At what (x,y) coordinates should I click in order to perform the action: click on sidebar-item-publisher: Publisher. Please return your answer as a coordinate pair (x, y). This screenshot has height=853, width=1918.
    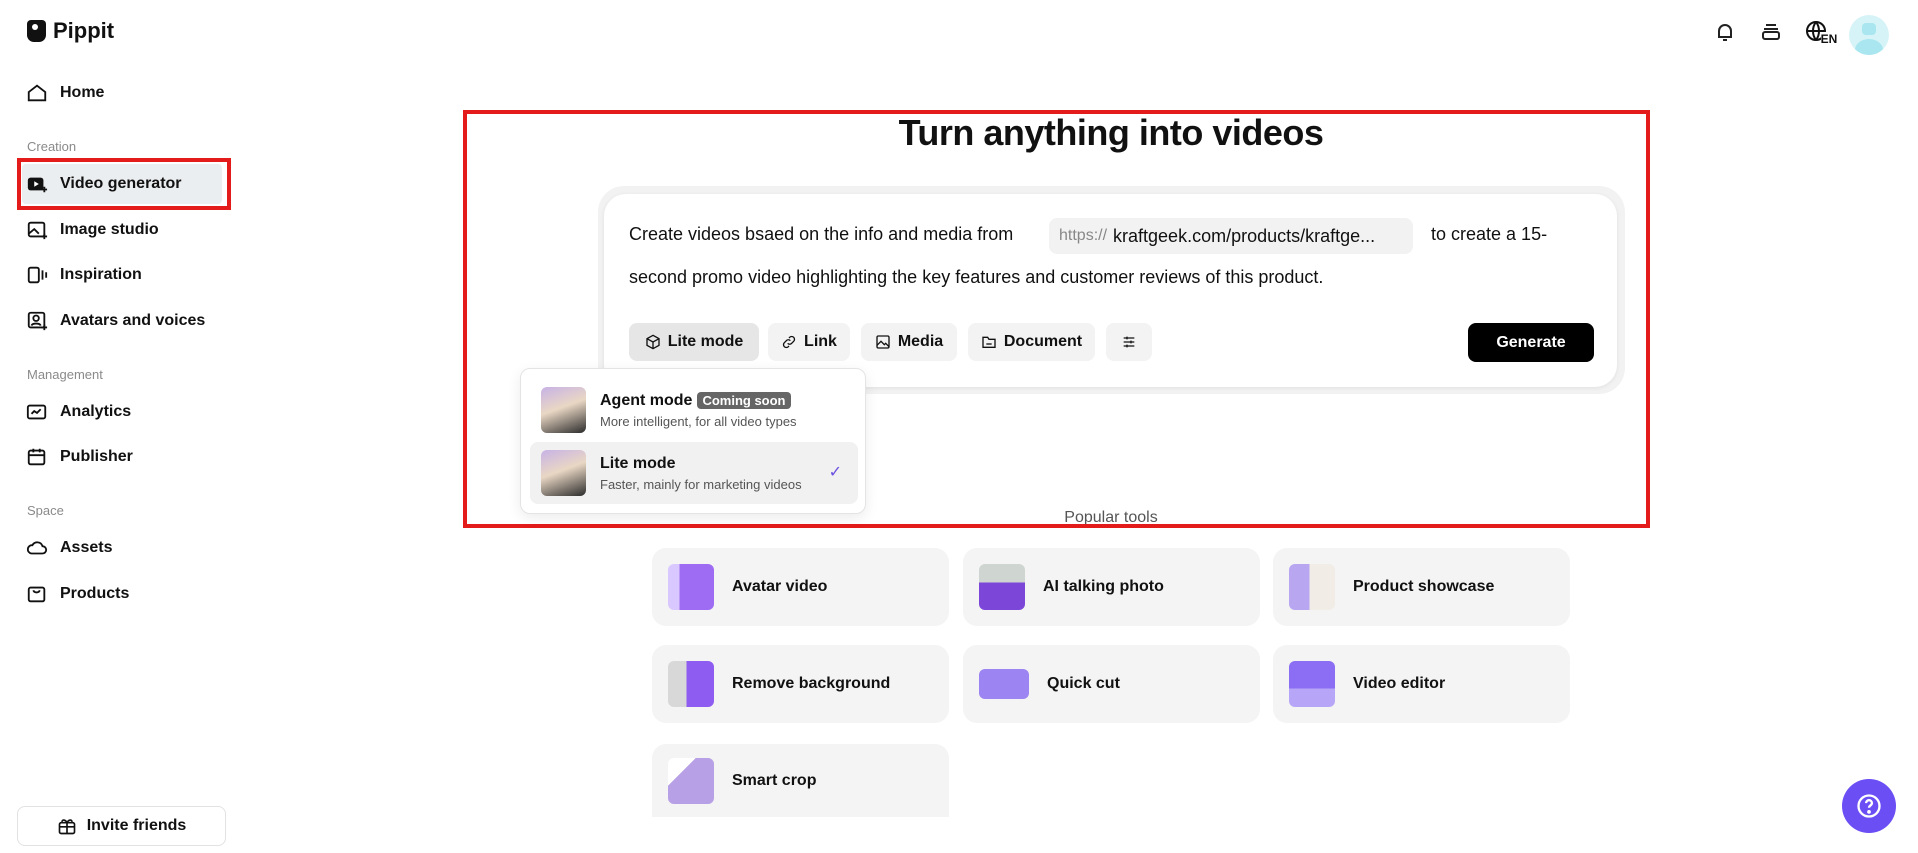
    Looking at the image, I should click on (124, 457).